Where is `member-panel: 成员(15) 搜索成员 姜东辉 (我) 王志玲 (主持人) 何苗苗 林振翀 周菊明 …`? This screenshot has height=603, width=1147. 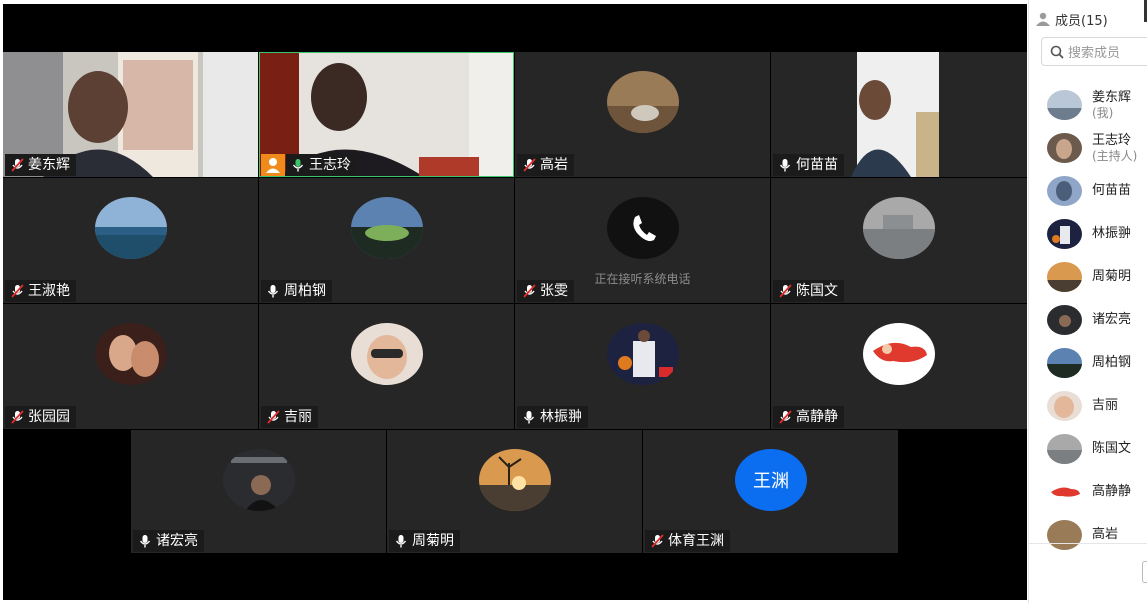 member-panel: 成员(15) 搜索成员 姜东辉 (我) 王志玲 (主持人) 何苗苗 林振翀 周菊明 … is located at coordinates (1087, 301).